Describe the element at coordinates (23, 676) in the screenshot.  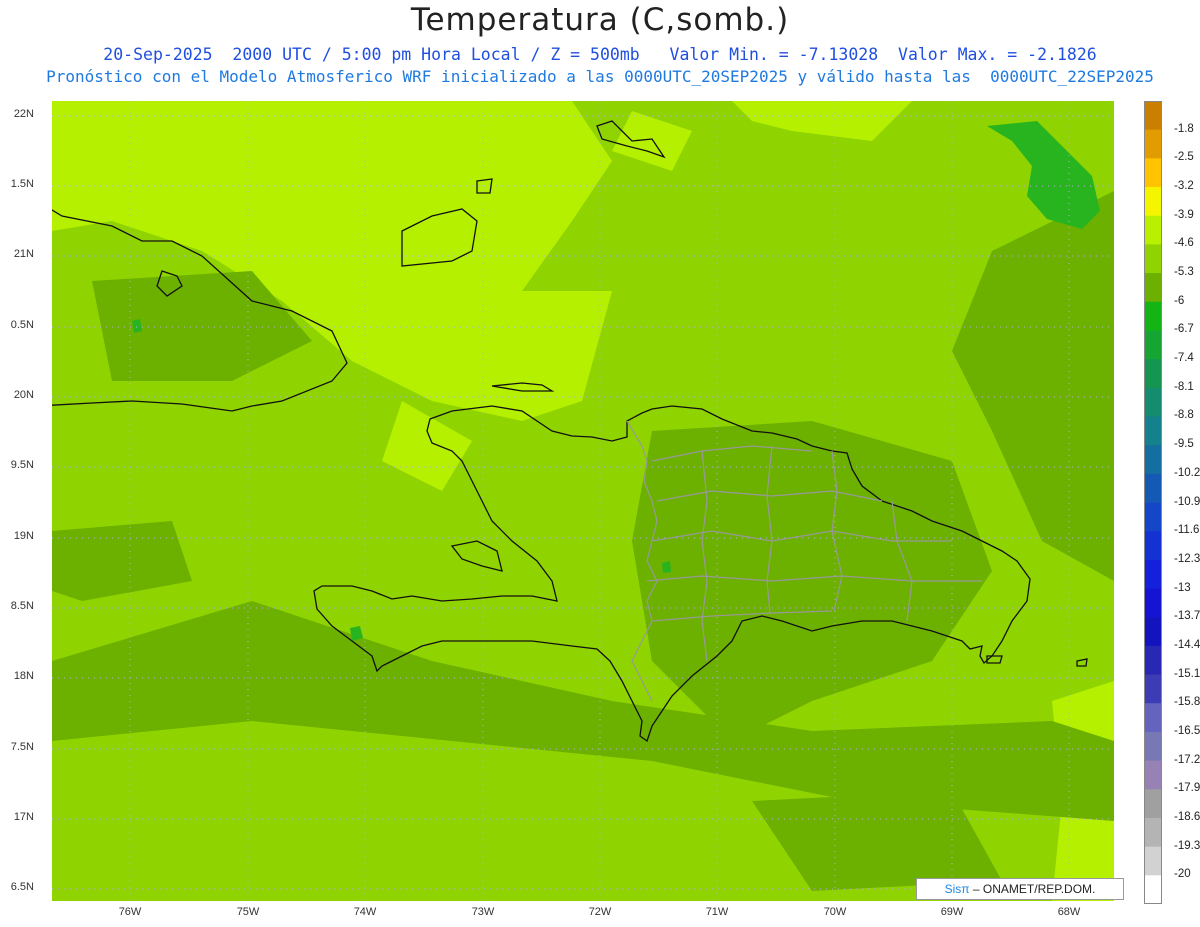
I see `lat-label: 18N` at that location.